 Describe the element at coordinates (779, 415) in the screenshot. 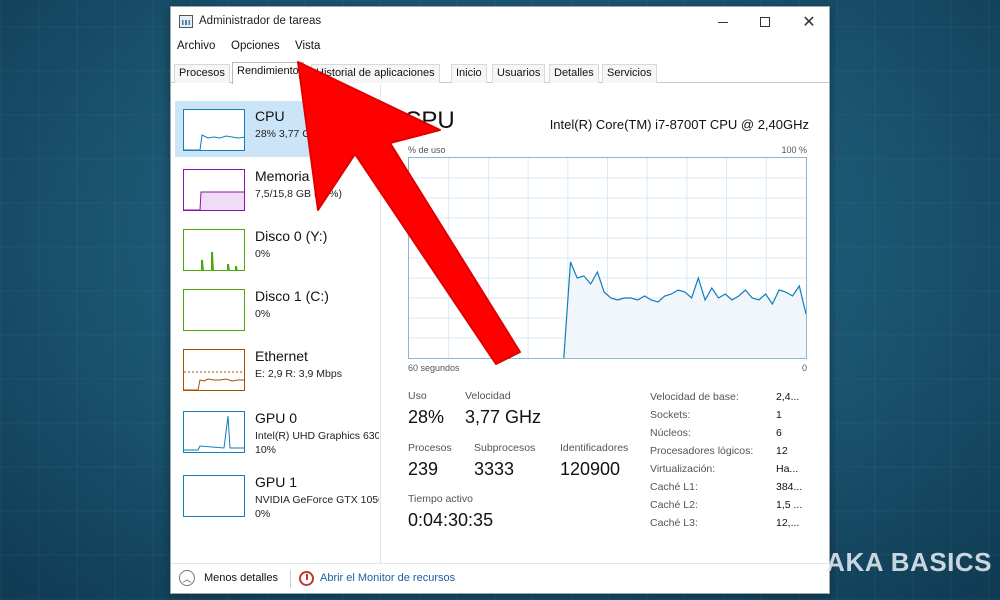

I see `detail-value: 1` at that location.